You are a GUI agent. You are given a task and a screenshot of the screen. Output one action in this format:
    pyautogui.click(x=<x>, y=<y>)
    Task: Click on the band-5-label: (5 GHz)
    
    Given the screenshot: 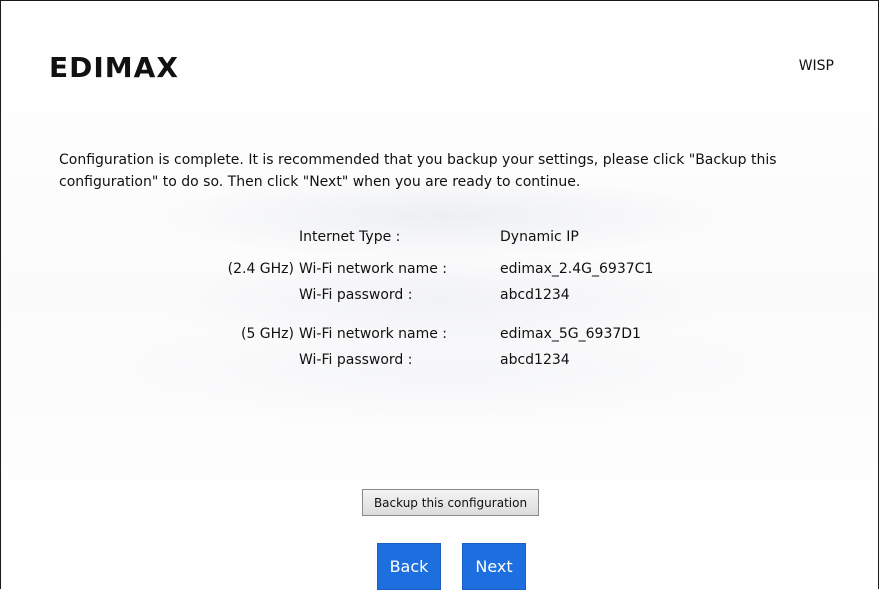 What is the action you would take?
    pyautogui.click(x=267, y=334)
    